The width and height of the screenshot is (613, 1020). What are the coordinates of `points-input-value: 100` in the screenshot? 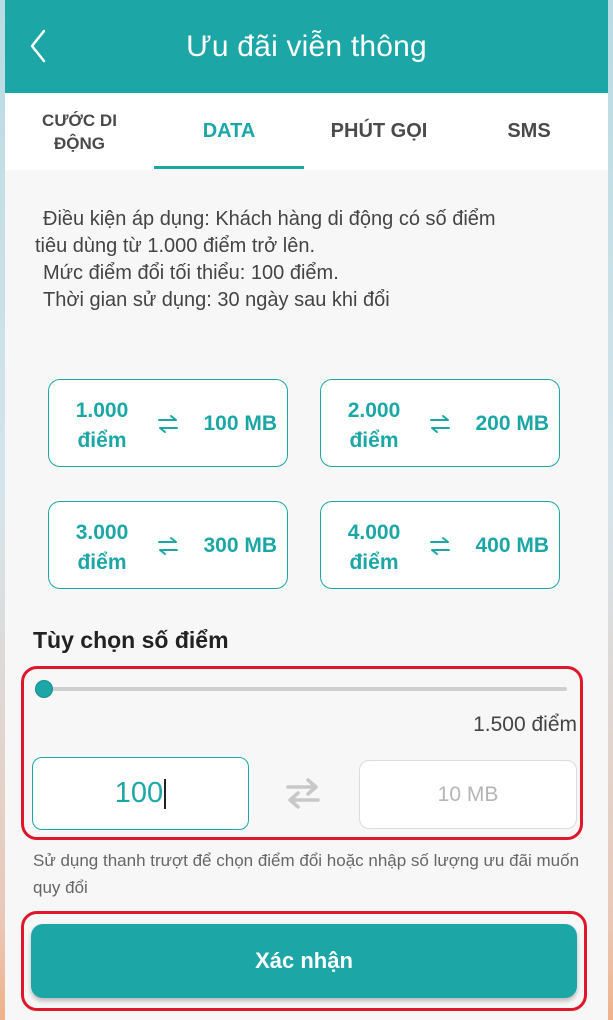 It's located at (139, 793).